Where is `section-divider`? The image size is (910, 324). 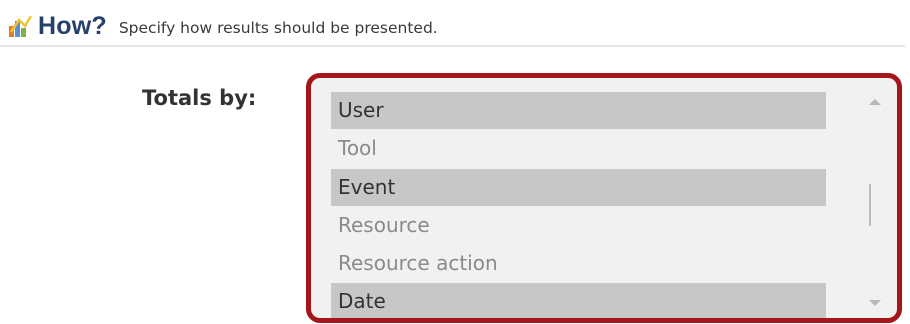 section-divider is located at coordinates (452, 46).